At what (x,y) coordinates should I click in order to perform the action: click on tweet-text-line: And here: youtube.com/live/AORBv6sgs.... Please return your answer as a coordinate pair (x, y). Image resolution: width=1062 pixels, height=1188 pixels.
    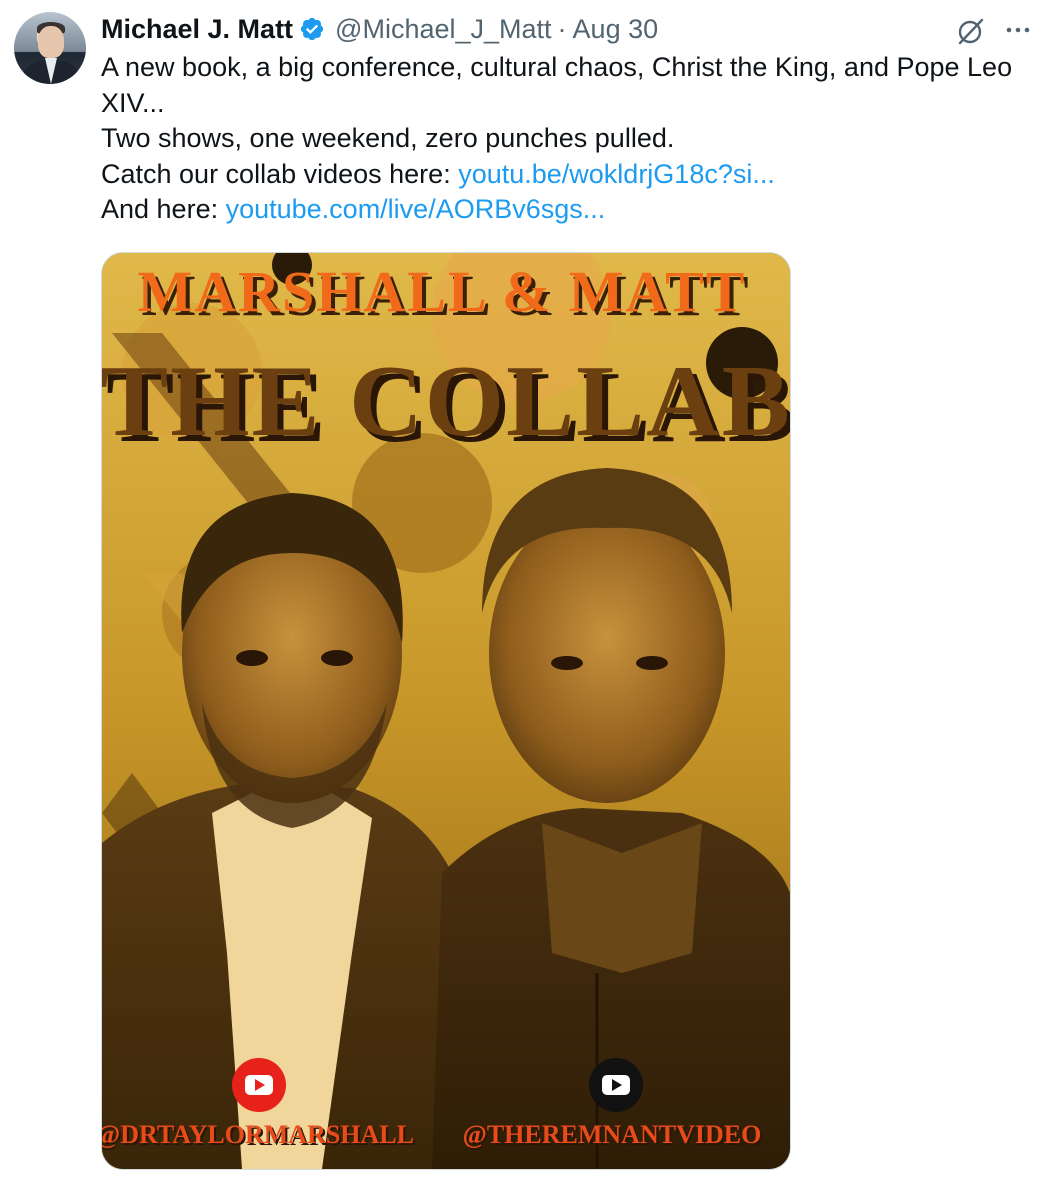
    Looking at the image, I should click on (573, 210).